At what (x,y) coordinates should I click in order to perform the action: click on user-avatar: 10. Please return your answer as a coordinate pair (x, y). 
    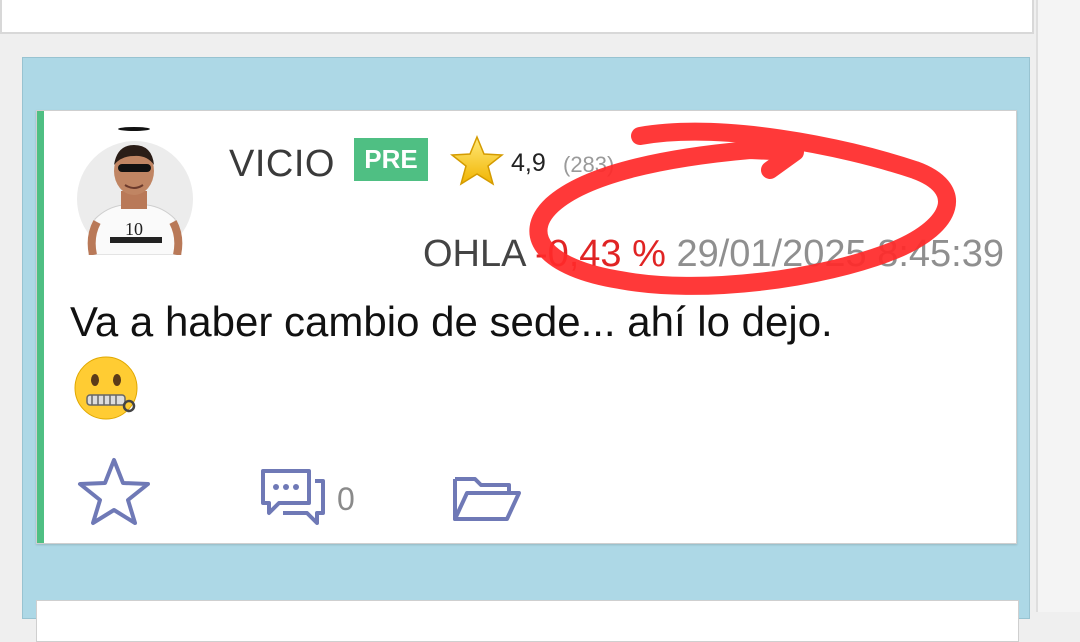
    Looking at the image, I should click on (135, 191).